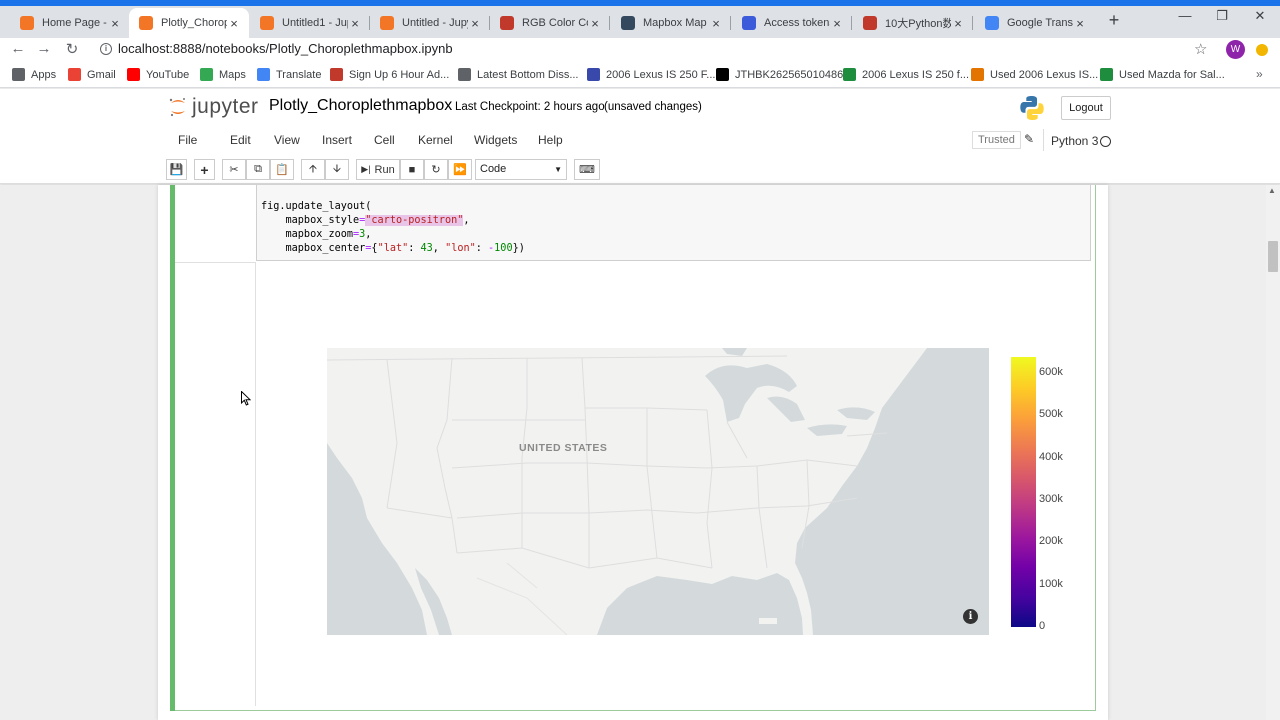  I want to click on browser-tab: Google Transla×, so click(1035, 23).